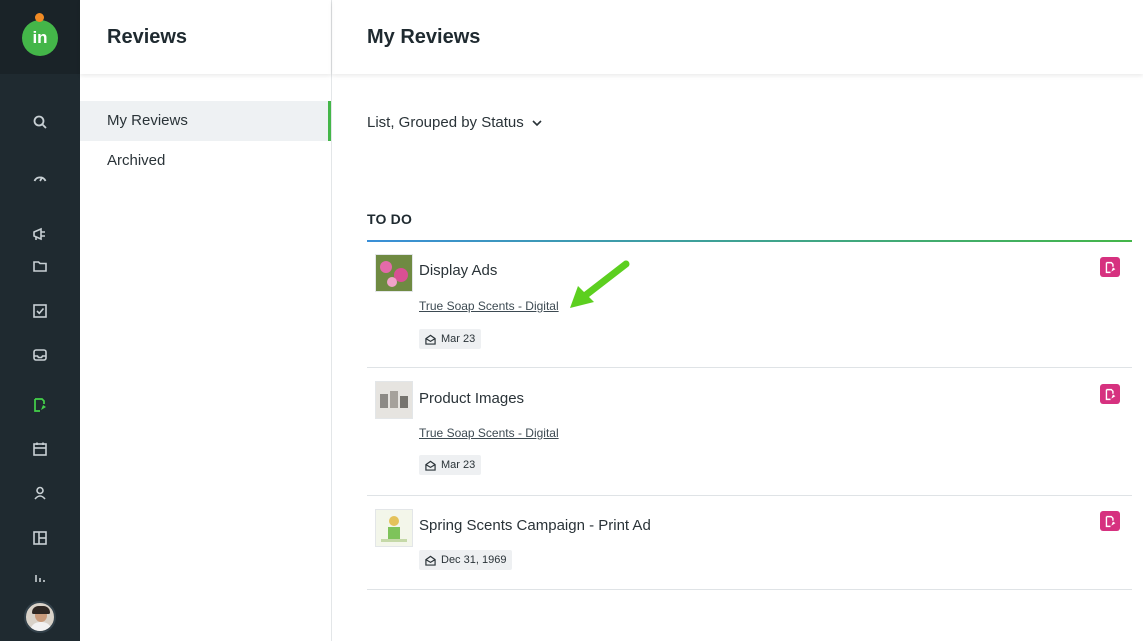  What do you see at coordinates (474, 560) in the screenshot?
I see `date-text: Dec 31, 1969` at bounding box center [474, 560].